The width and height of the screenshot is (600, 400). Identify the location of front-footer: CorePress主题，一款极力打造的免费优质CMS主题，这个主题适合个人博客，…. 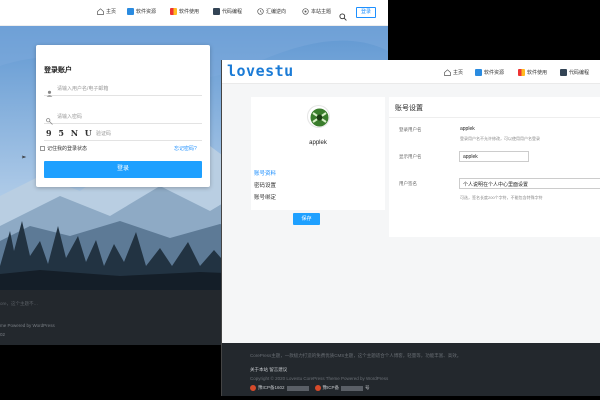
(411, 369).